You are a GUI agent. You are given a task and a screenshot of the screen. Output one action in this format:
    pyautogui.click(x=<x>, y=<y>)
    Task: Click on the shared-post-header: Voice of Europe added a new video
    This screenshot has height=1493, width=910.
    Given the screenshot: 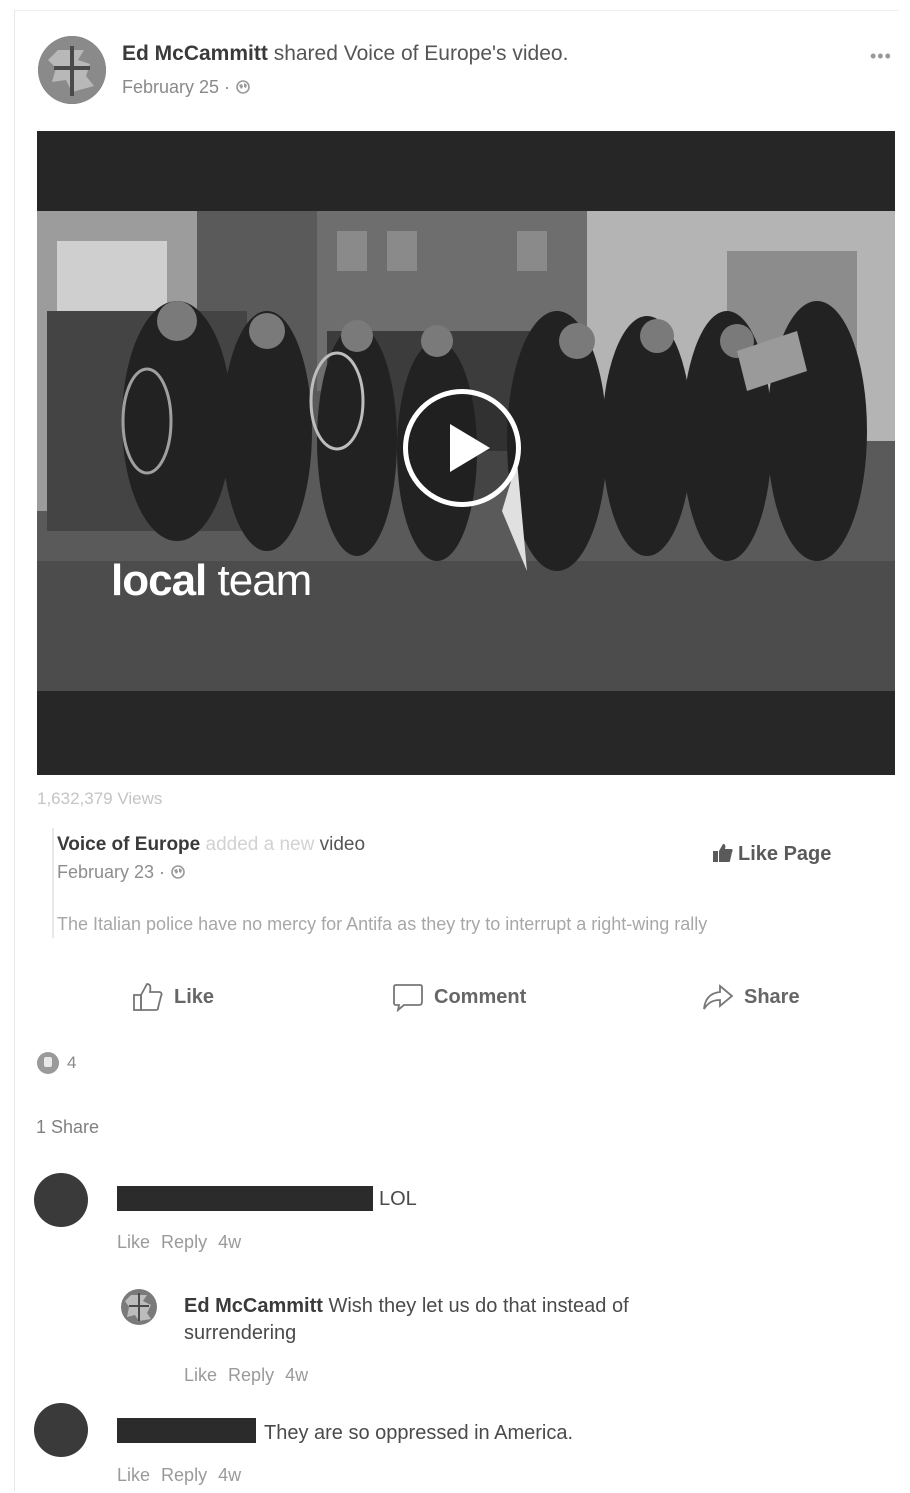 What is the action you would take?
    pyautogui.click(x=211, y=845)
    